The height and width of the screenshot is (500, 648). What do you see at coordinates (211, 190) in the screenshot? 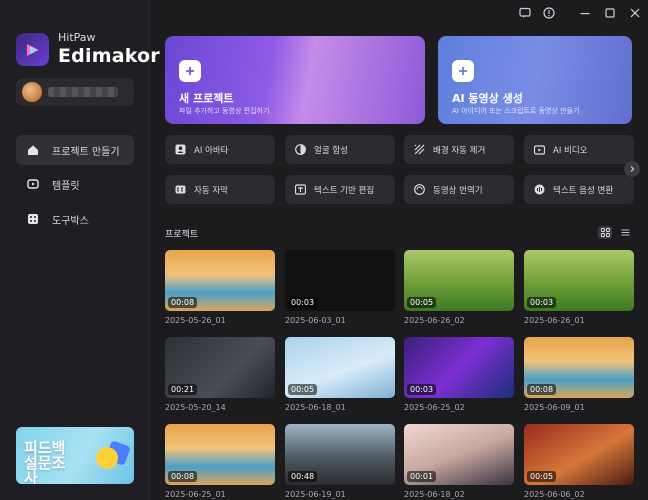
I see `tool-label: 자동 자막` at bounding box center [211, 190].